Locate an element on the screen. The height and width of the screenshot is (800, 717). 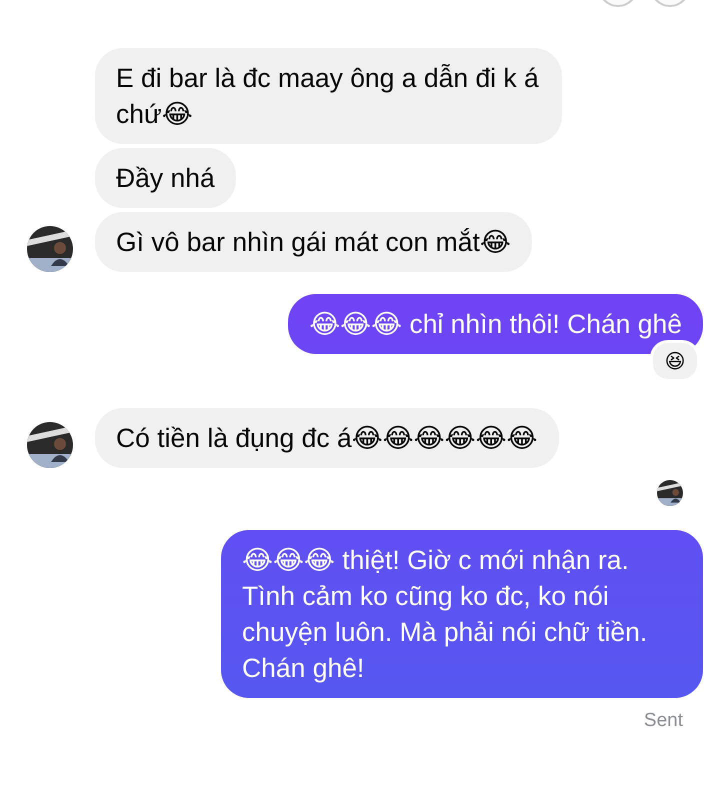
message-bubble: Gì vô bar nhìn gái mát con mắt😂 is located at coordinates (313, 242).